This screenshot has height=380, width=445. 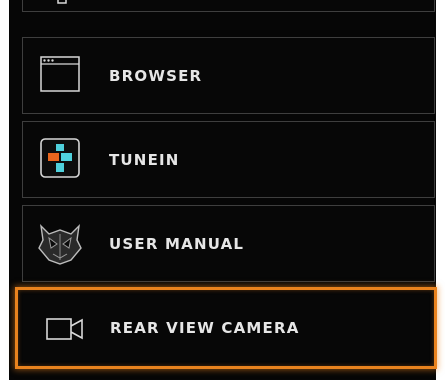 I want to click on camera-icon, so click(x=64, y=329).